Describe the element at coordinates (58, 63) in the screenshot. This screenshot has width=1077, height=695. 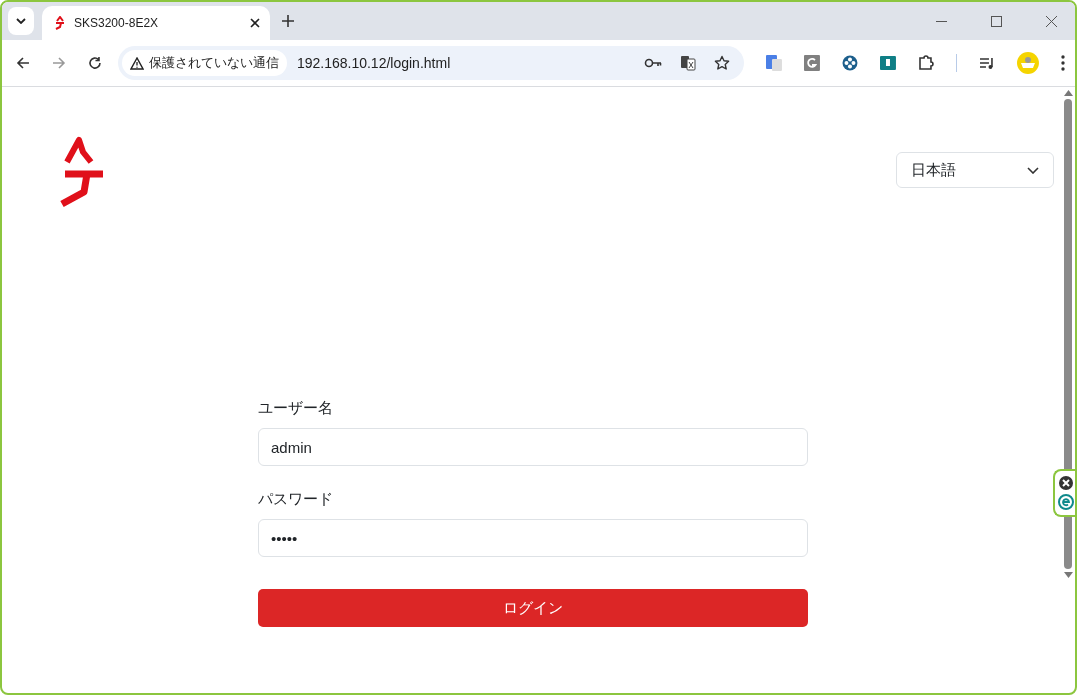
I see `forward-icon` at that location.